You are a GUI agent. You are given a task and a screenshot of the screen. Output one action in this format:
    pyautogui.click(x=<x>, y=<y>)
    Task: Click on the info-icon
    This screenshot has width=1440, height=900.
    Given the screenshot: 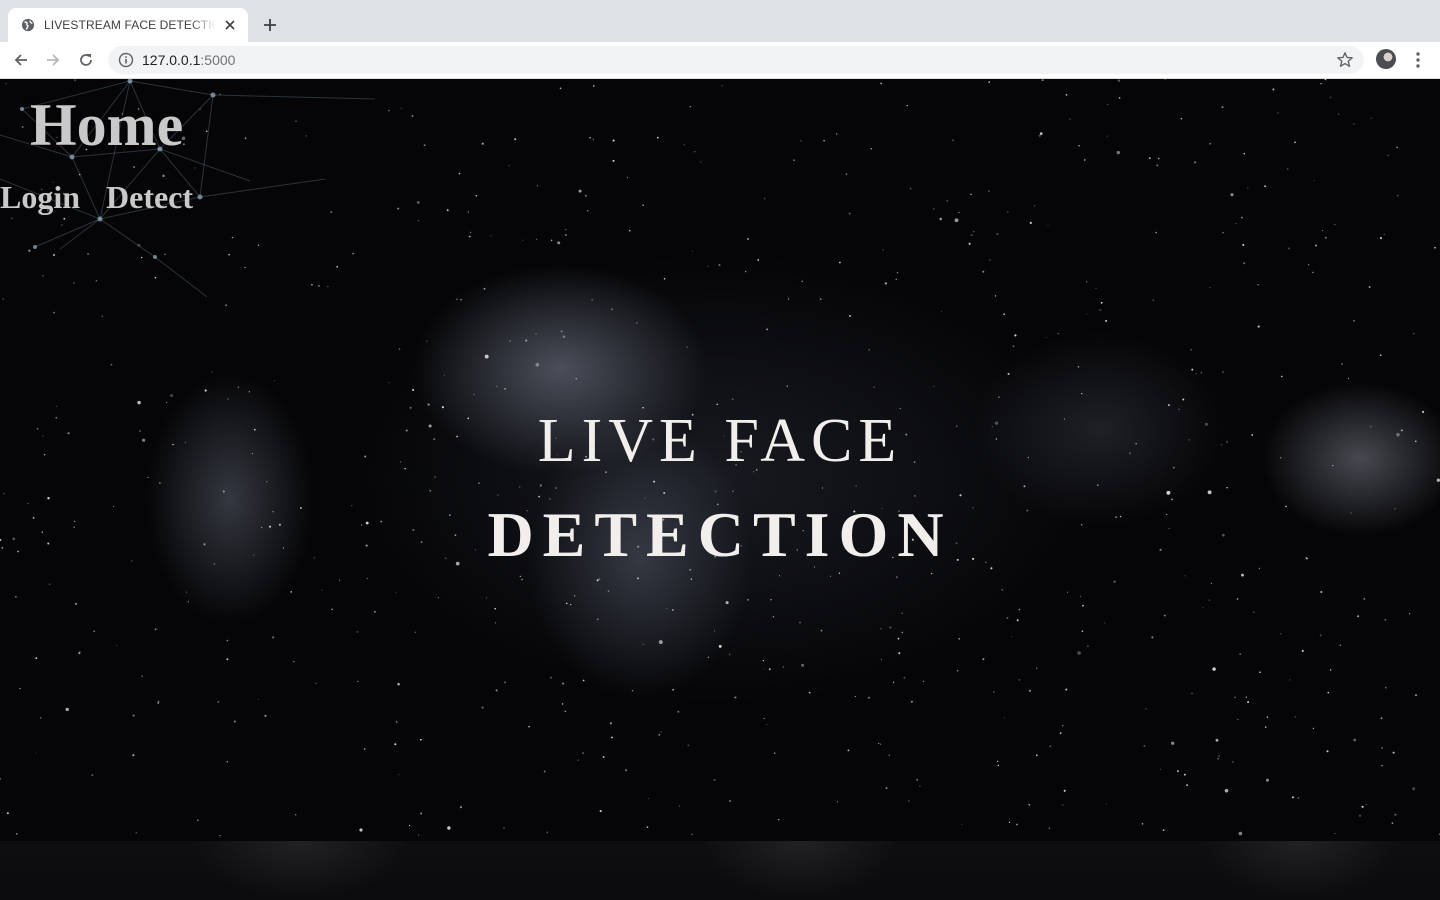 What is the action you would take?
    pyautogui.click(x=126, y=60)
    